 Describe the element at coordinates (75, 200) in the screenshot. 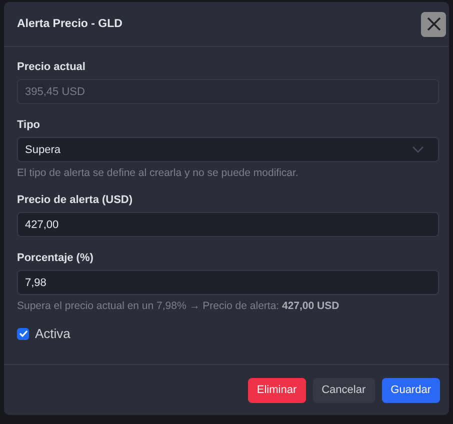

I see `field-label: Precio de alerta (USD)` at that location.